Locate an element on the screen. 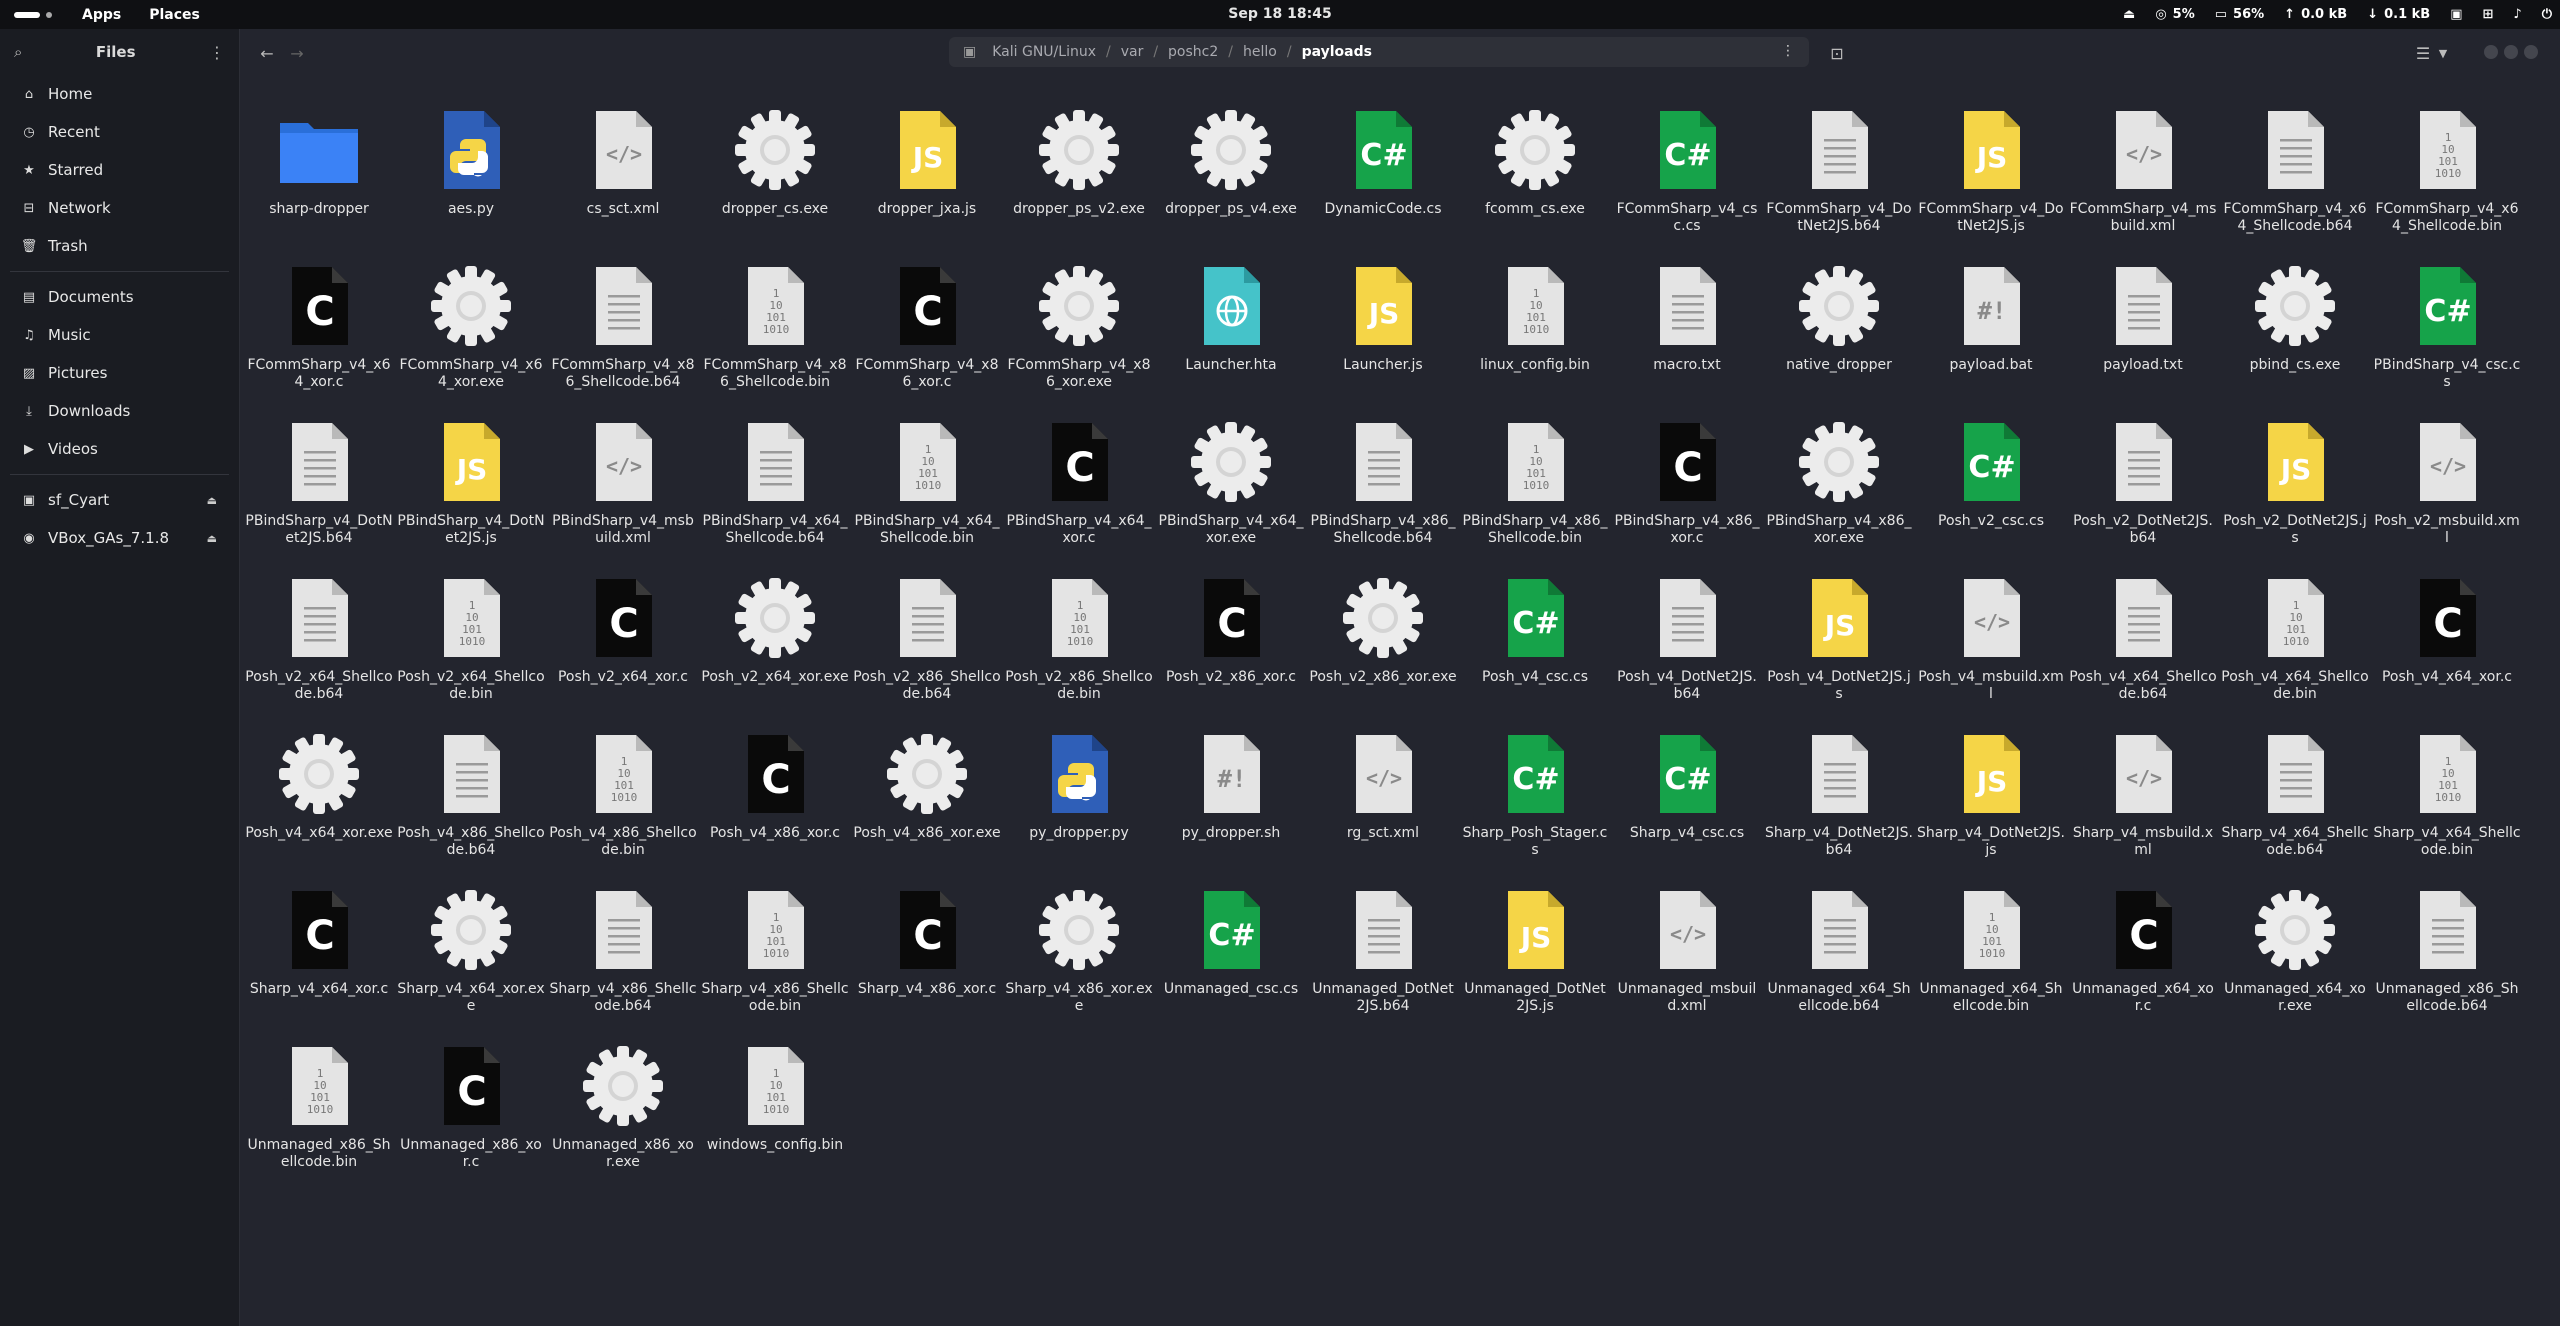 Image resolution: width=2560 pixels, height=1326 pixels. file-item: 1 10 101 1010 windows_config.bin is located at coordinates (775, 1097).